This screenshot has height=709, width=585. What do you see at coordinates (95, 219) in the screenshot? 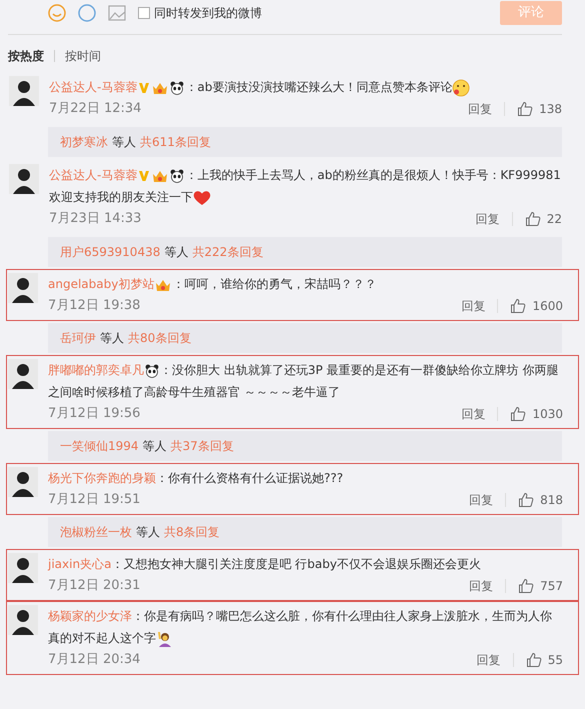
I see `timestamp: 7月23日 14:33` at bounding box center [95, 219].